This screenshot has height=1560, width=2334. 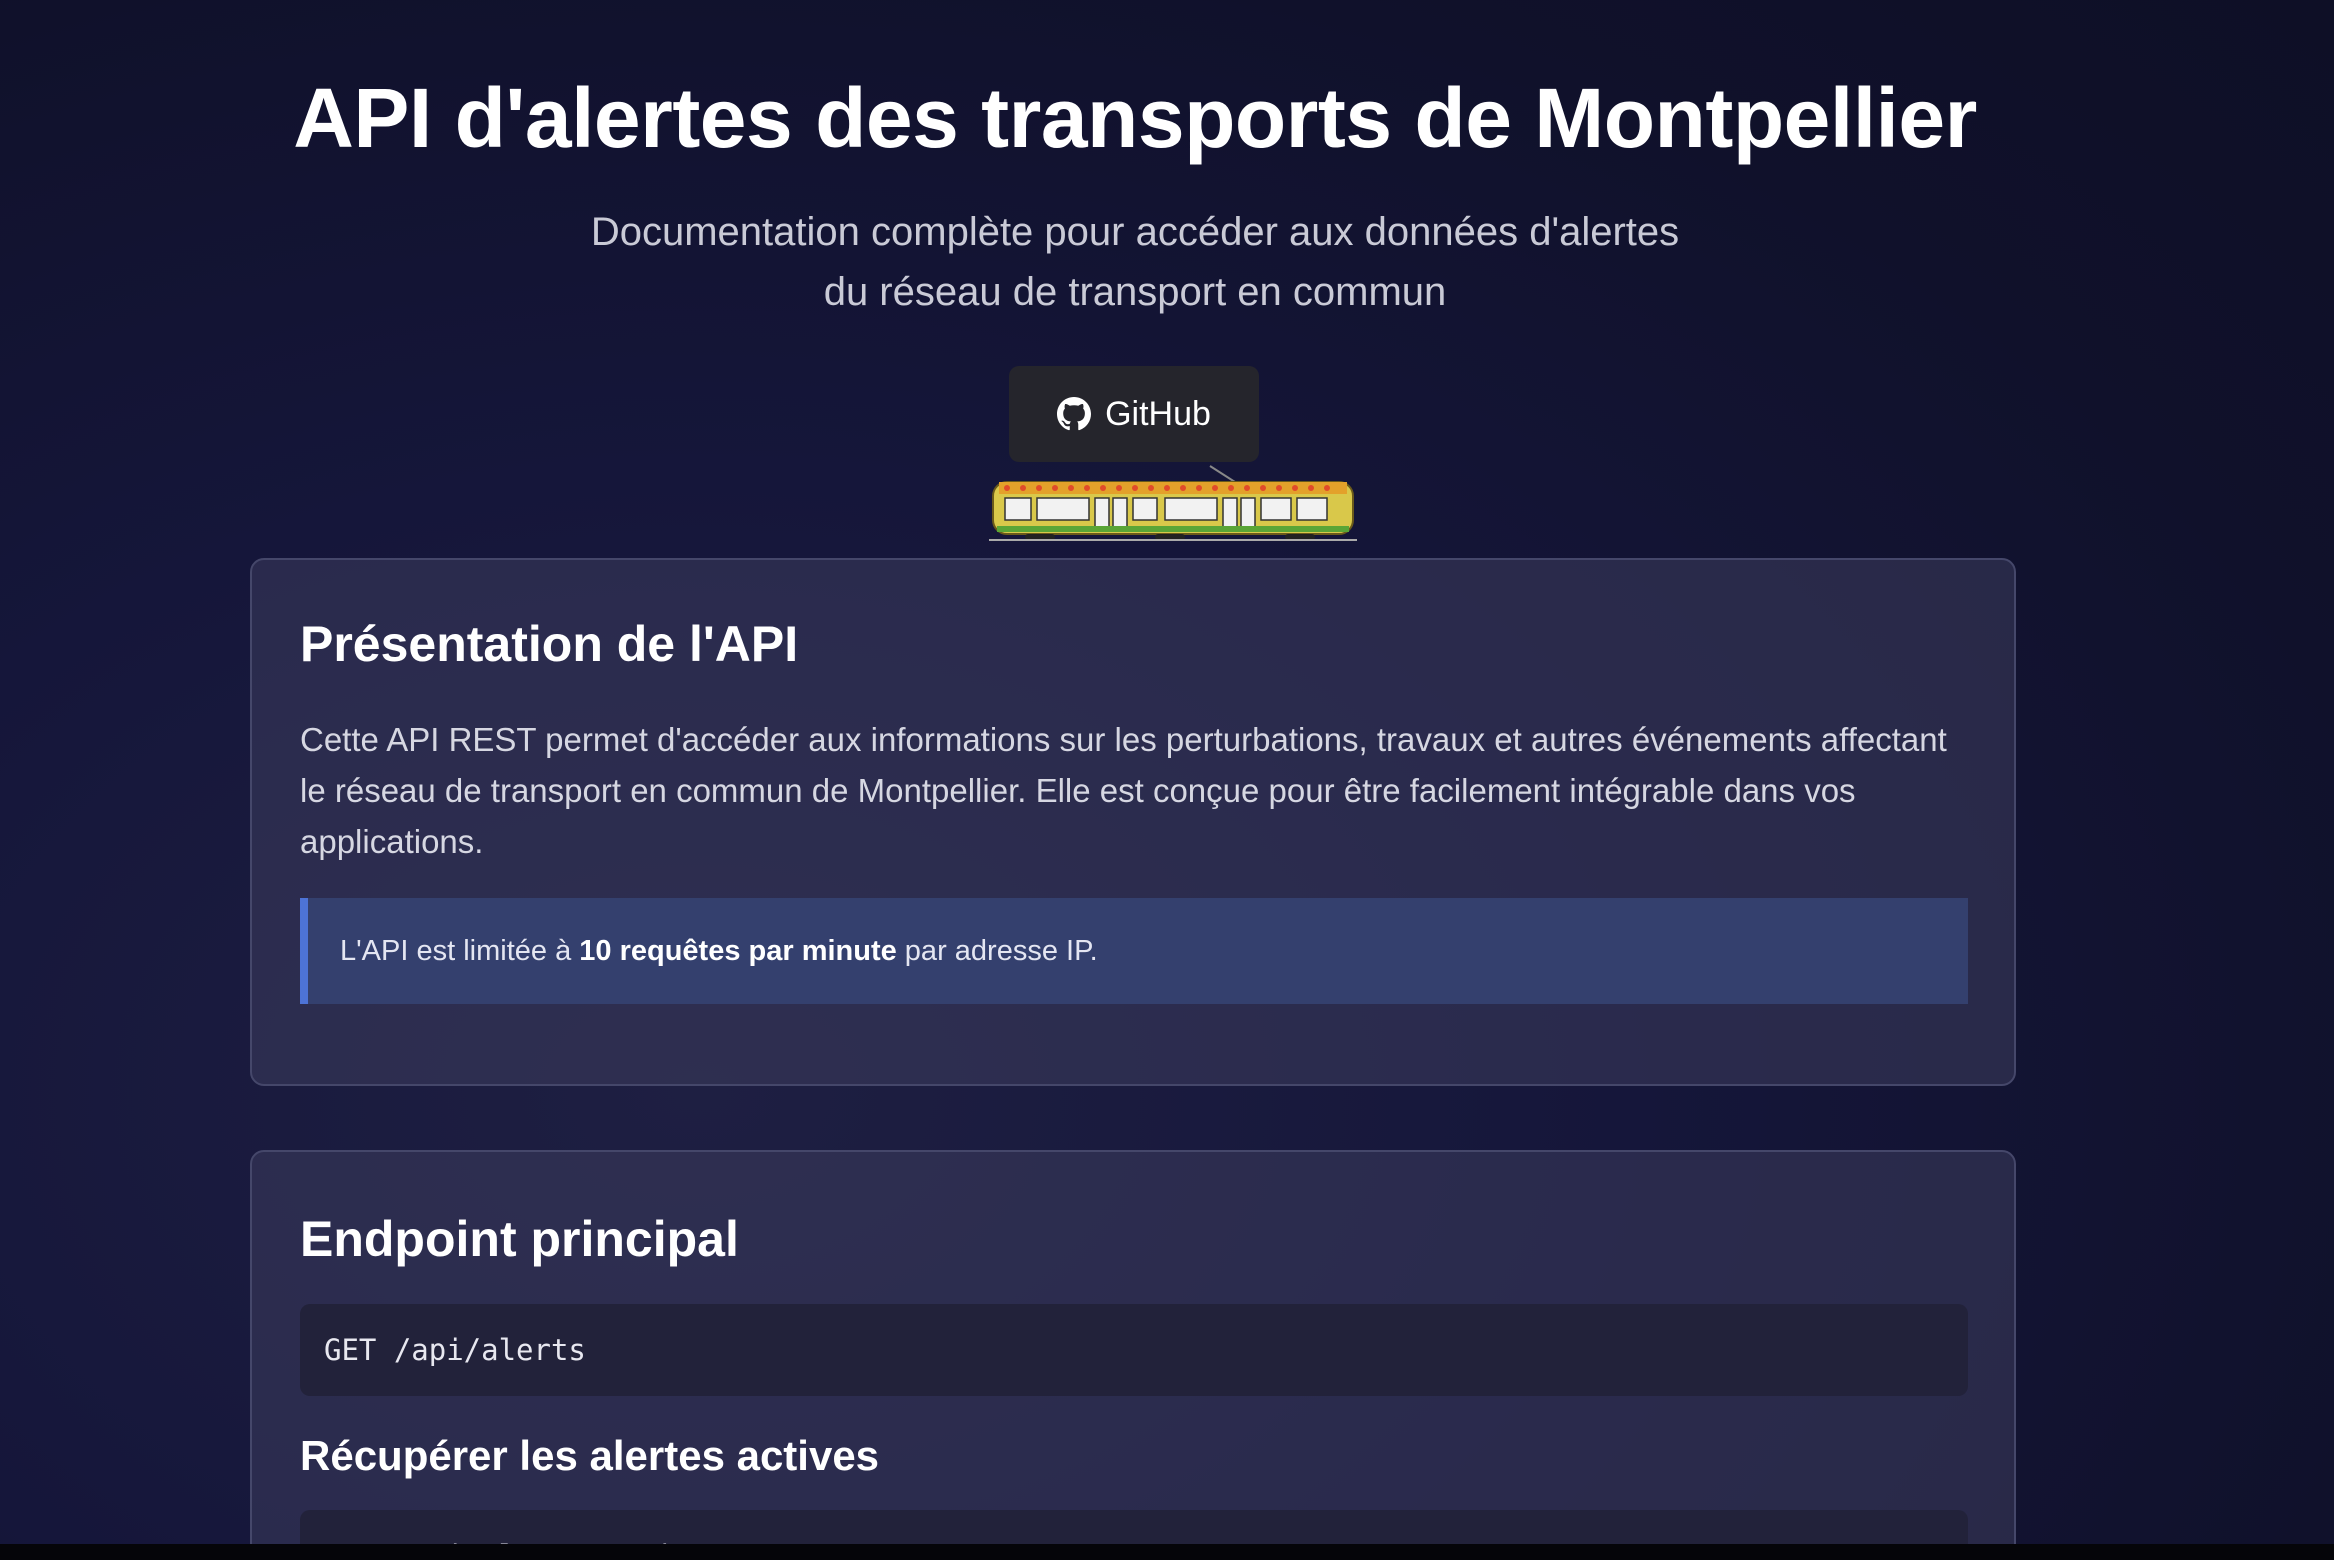 What do you see at coordinates (519, 1239) in the screenshot?
I see `endpoint-heading: Endpoint principal` at bounding box center [519, 1239].